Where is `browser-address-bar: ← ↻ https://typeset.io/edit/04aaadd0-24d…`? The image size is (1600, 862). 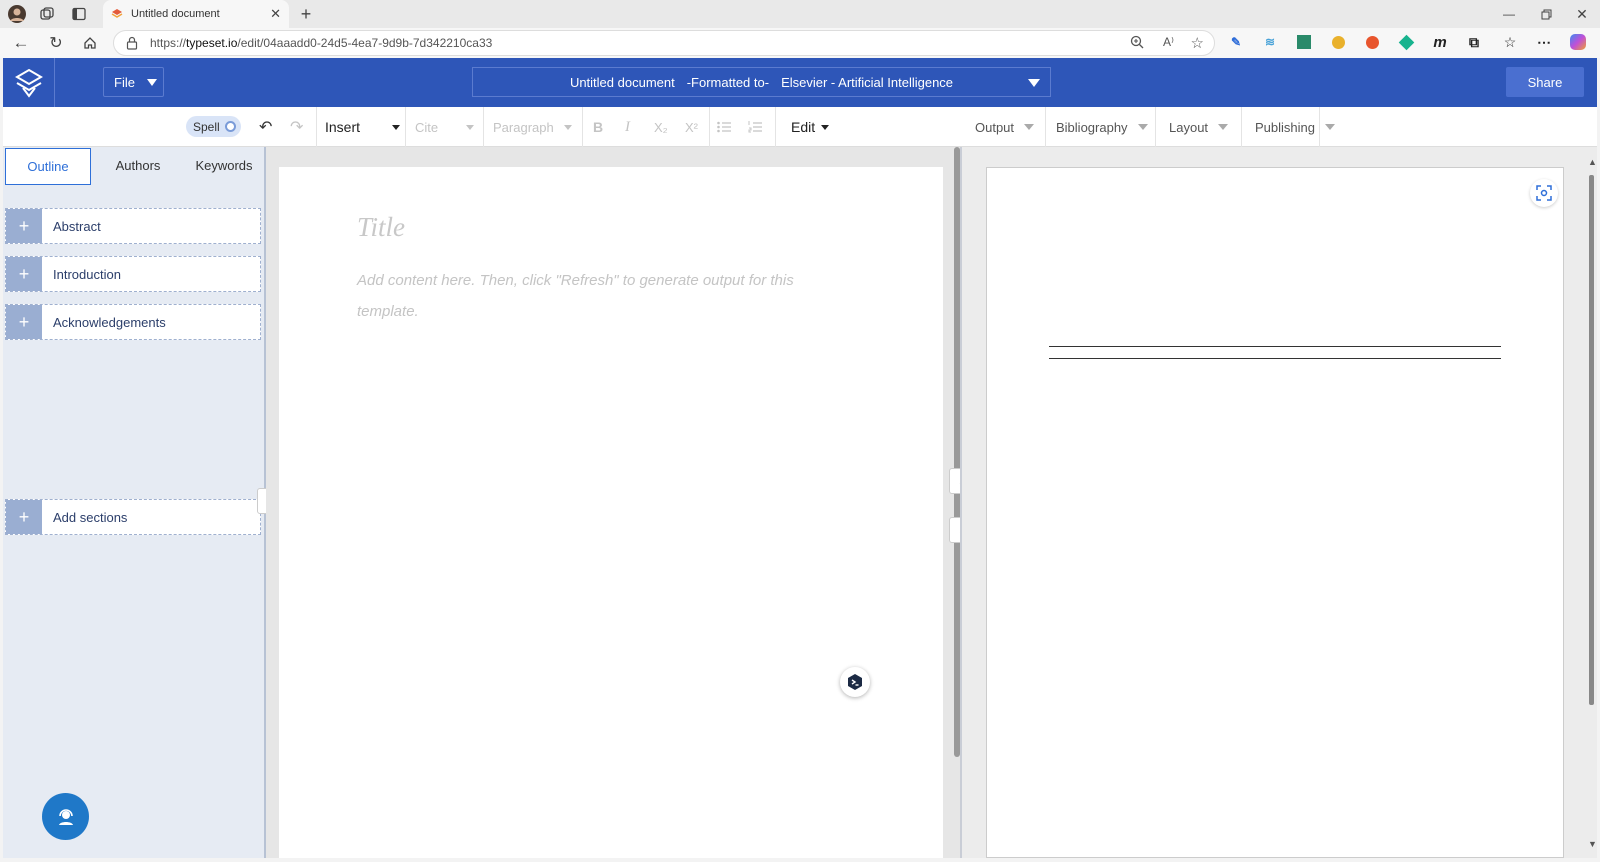 browser-address-bar: ← ↻ https://typeset.io/edit/04aaadd0-24d… is located at coordinates (800, 43).